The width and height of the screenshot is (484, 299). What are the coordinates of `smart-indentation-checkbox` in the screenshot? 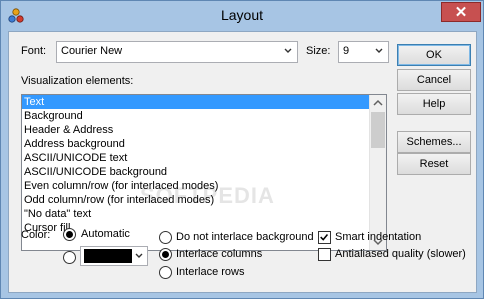 It's located at (324, 237).